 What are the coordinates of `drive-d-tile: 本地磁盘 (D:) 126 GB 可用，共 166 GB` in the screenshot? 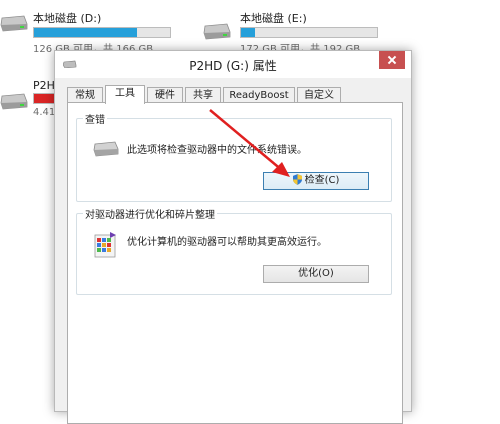 It's located at (85, 31).